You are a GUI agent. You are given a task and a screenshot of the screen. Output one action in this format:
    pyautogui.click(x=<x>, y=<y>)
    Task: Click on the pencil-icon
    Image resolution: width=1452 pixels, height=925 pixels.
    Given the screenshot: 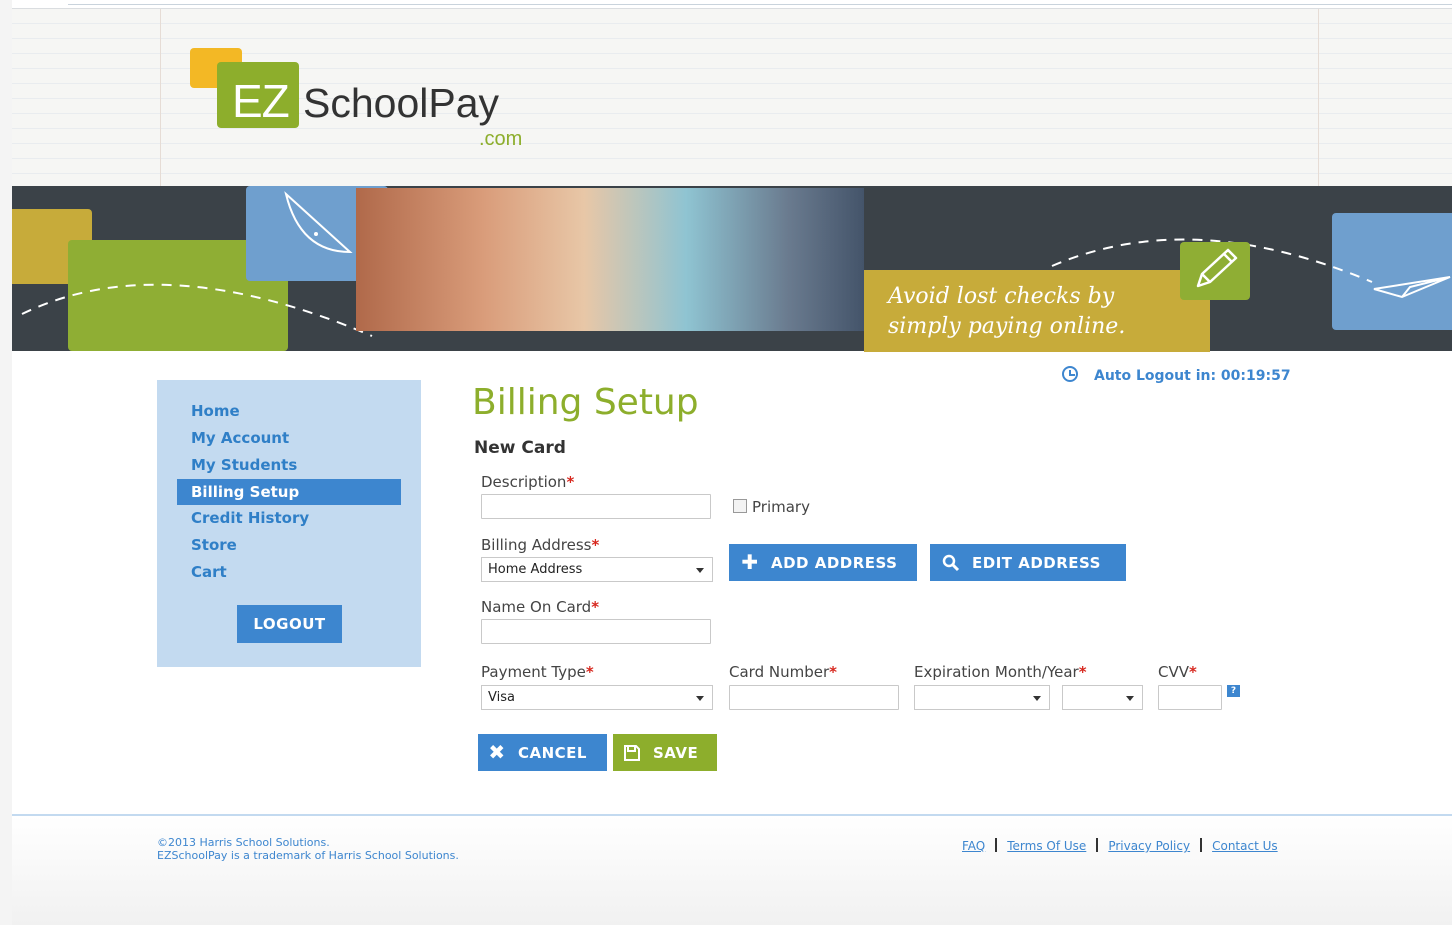 What is the action you would take?
    pyautogui.click(x=1217, y=268)
    